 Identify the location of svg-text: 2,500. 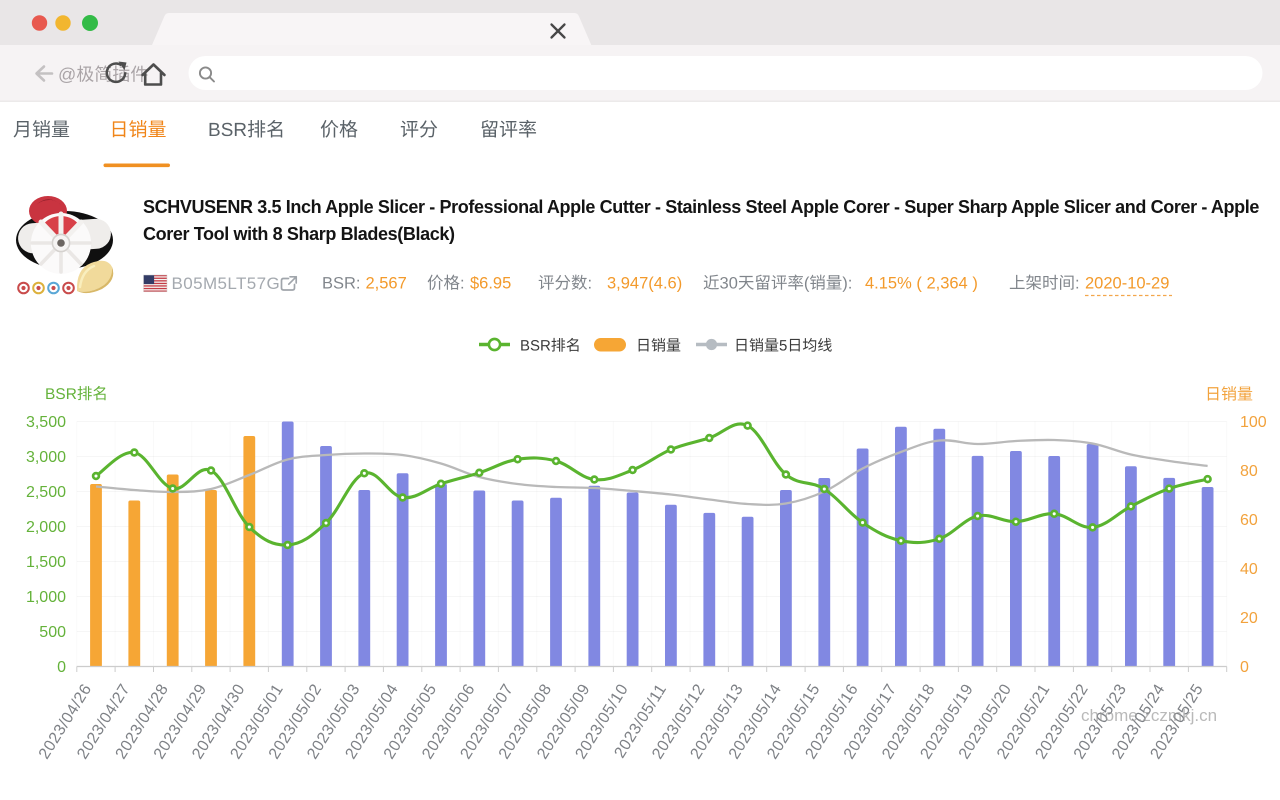
(46, 492).